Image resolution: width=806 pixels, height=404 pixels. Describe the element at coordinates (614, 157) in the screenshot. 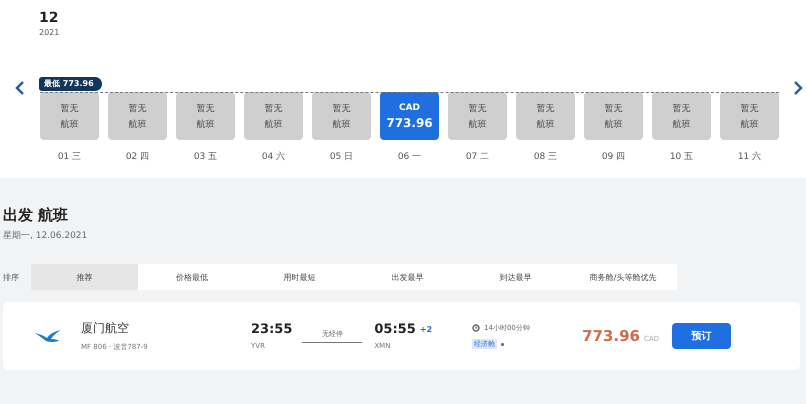

I see `date-label: 09 四` at that location.